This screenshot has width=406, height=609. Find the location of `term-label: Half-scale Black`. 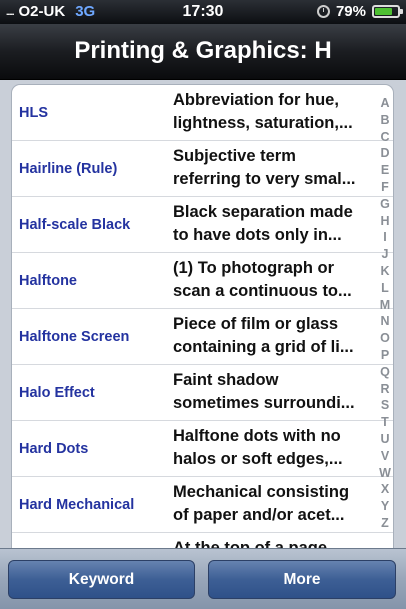

term-label: Half-scale Black is located at coordinates (75, 225).